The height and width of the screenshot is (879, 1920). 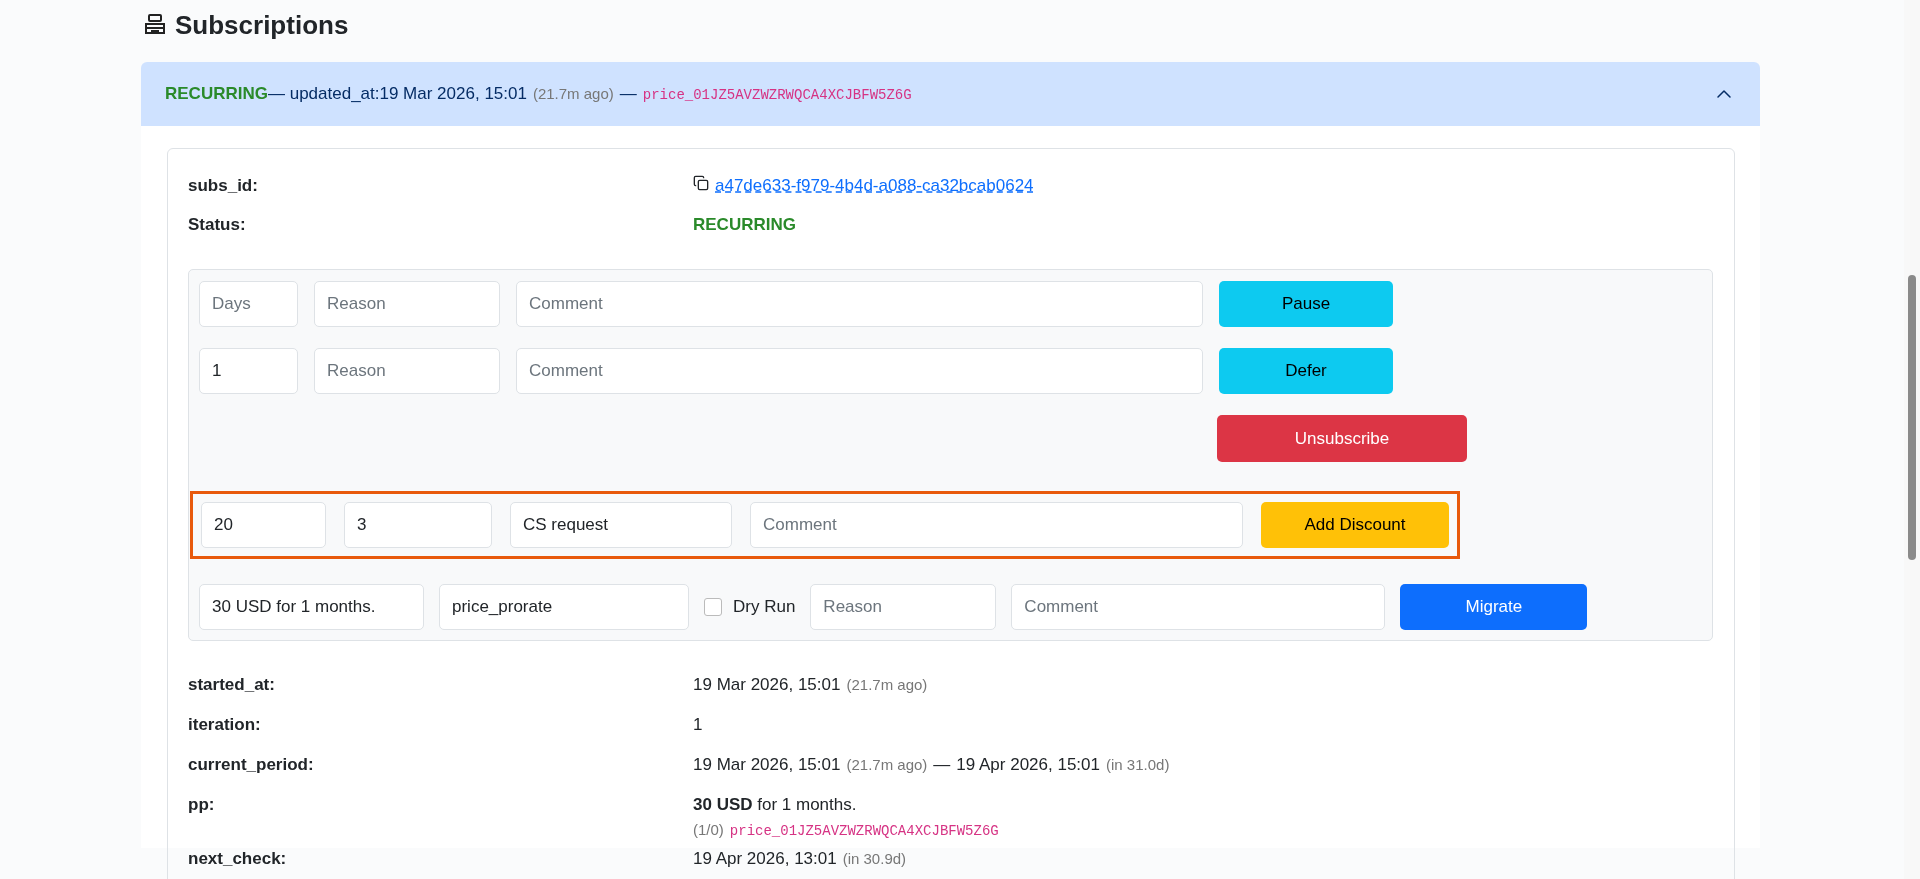 I want to click on field-label: current_period:, so click(x=251, y=765).